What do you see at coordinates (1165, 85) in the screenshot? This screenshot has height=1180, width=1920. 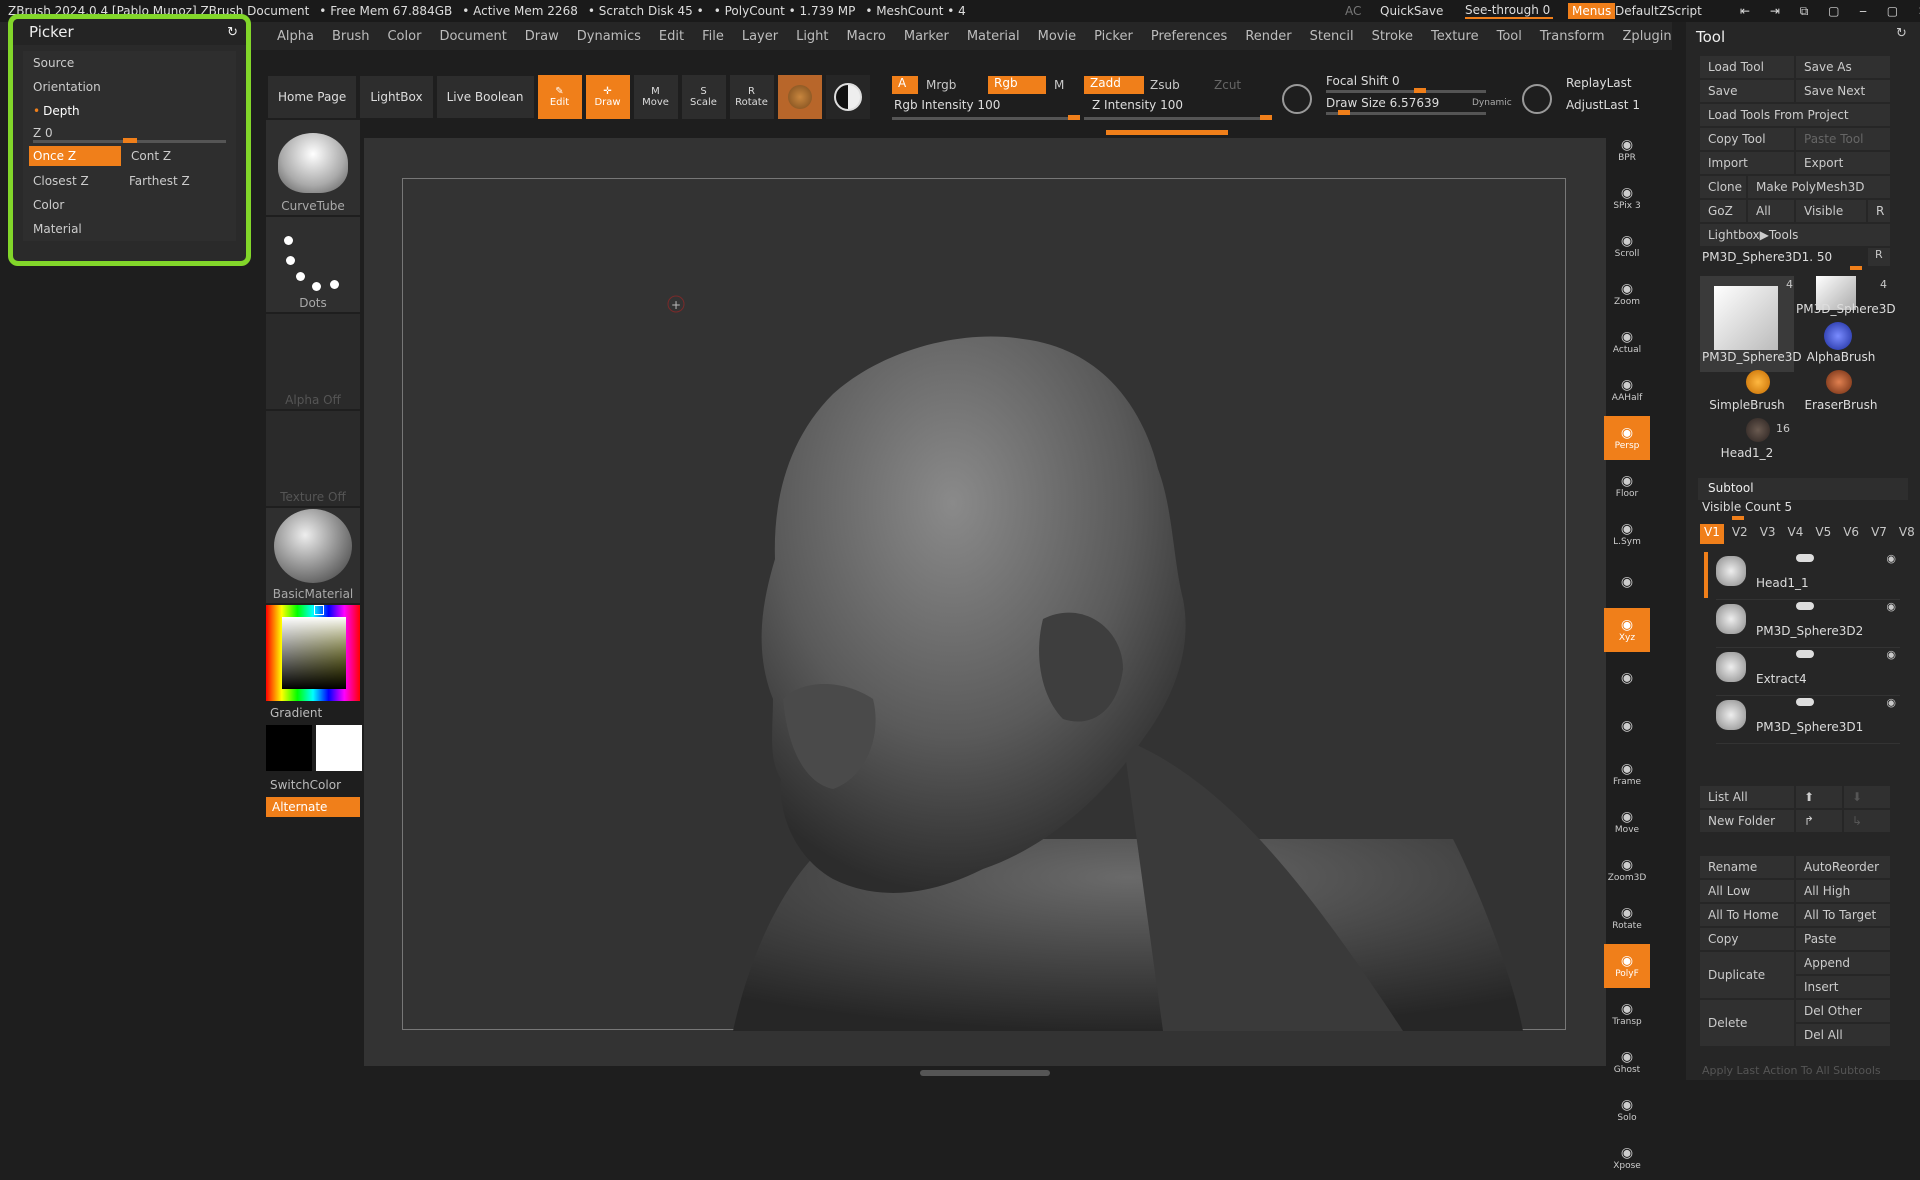 I see `zsub-button: Zsub` at bounding box center [1165, 85].